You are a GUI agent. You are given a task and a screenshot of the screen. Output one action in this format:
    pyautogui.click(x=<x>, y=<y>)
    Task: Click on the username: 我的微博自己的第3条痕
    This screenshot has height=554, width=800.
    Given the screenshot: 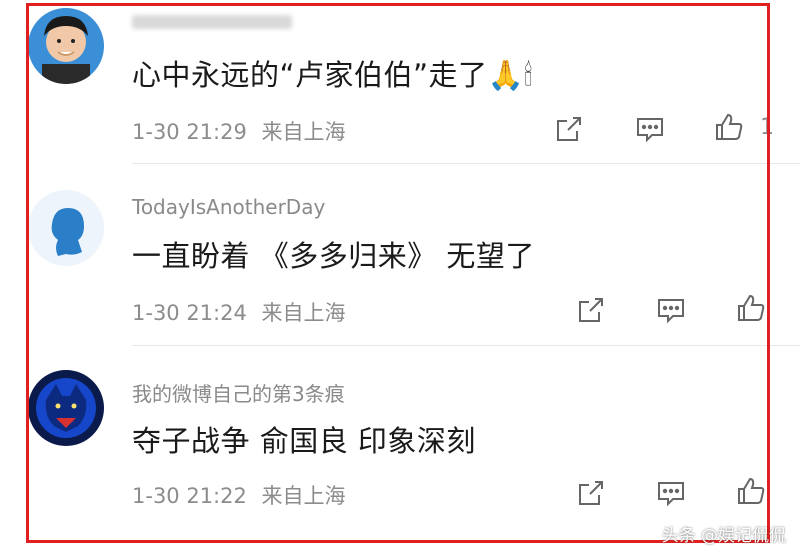 What is the action you would take?
    pyautogui.click(x=238, y=392)
    